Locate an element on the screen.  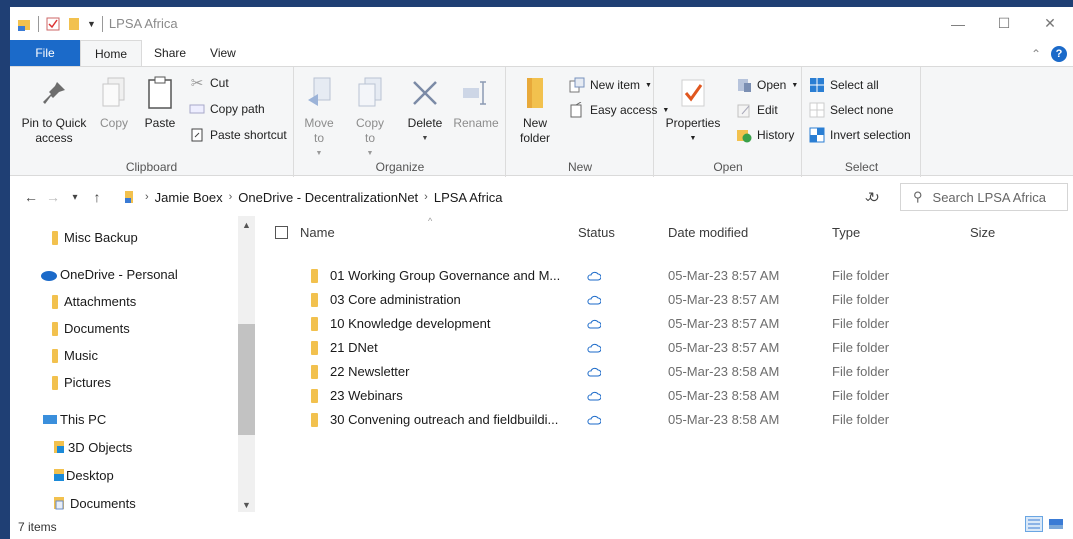
collapse-ribbon-chevron-icon: ⌃ is located at coordinates (1036, 54).